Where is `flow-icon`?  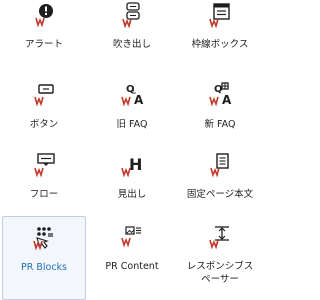 flow-icon is located at coordinates (44, 165).